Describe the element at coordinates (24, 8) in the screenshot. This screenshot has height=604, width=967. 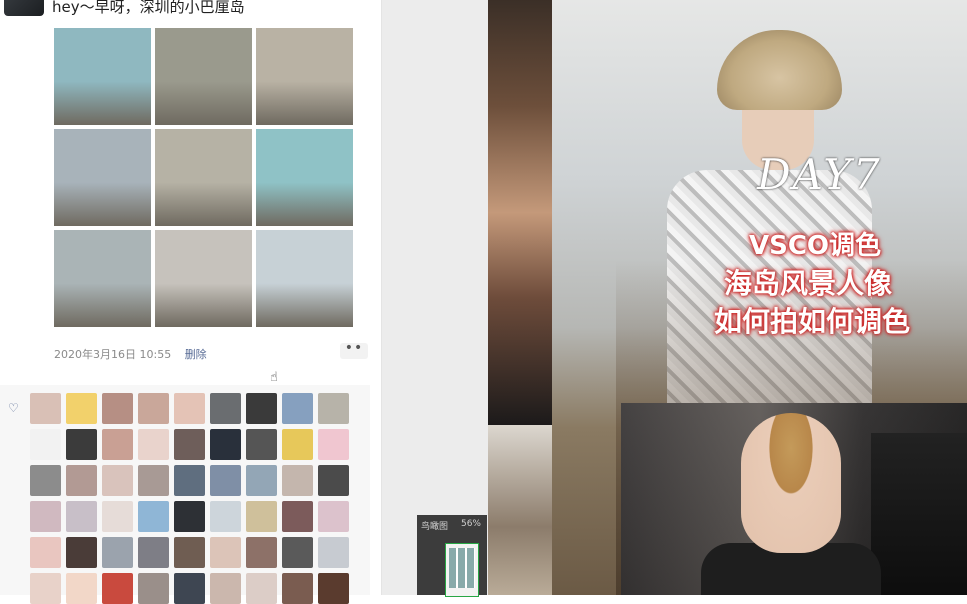
I see `avatar` at that location.